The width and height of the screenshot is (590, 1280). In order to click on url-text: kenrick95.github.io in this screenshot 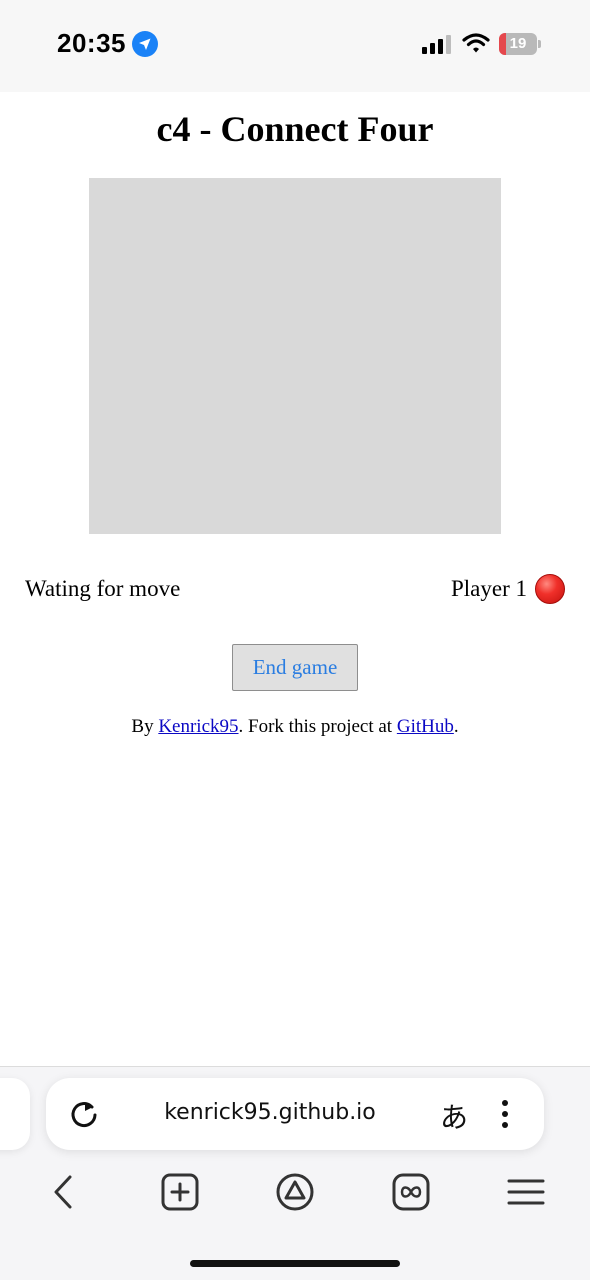, I will do `click(270, 1112)`.